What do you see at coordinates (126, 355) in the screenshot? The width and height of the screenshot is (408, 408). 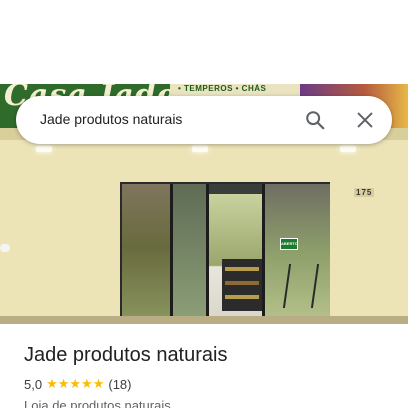 I see `place-title: Jade produtos naturais` at bounding box center [126, 355].